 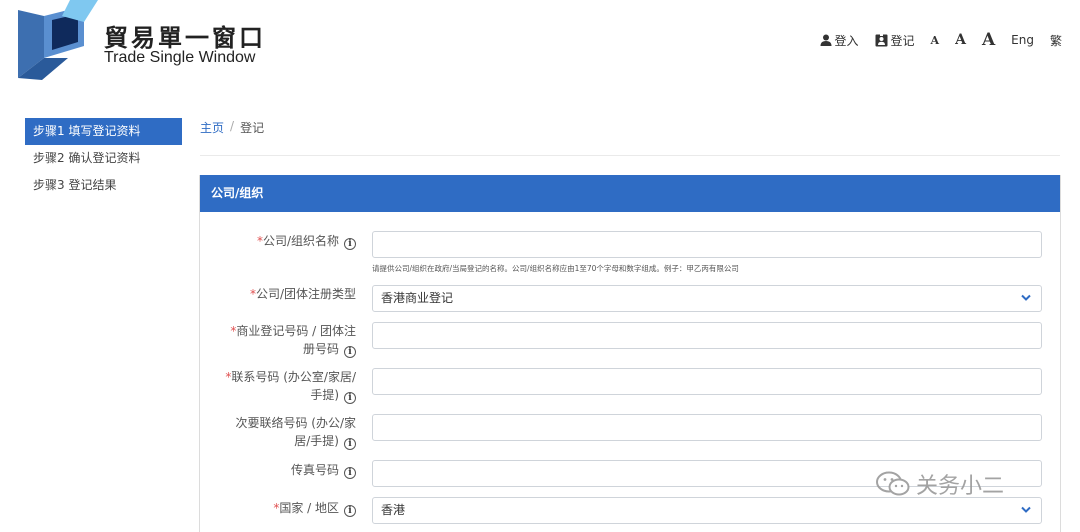 I want to click on breadcrumb-current: 登记, so click(x=252, y=128).